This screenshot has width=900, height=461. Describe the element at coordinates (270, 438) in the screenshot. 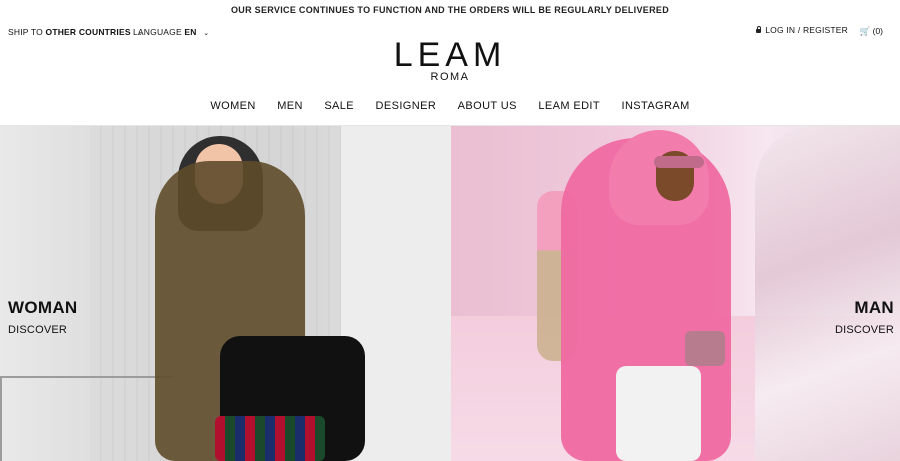

I see `model-striped-bag` at that location.